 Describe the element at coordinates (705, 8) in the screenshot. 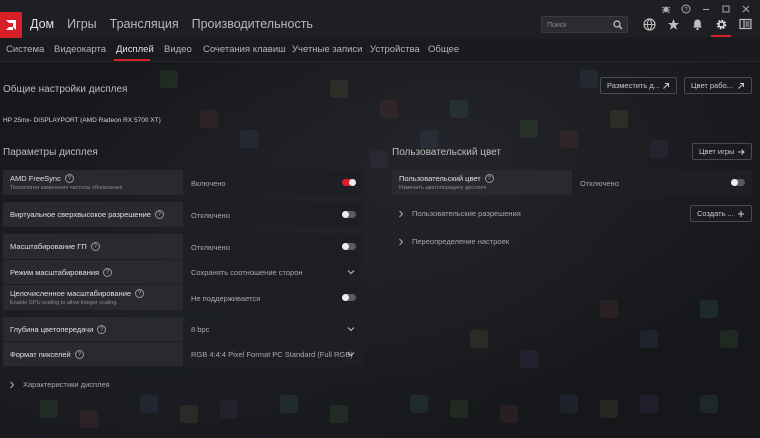

I see `minimize-icon` at that location.